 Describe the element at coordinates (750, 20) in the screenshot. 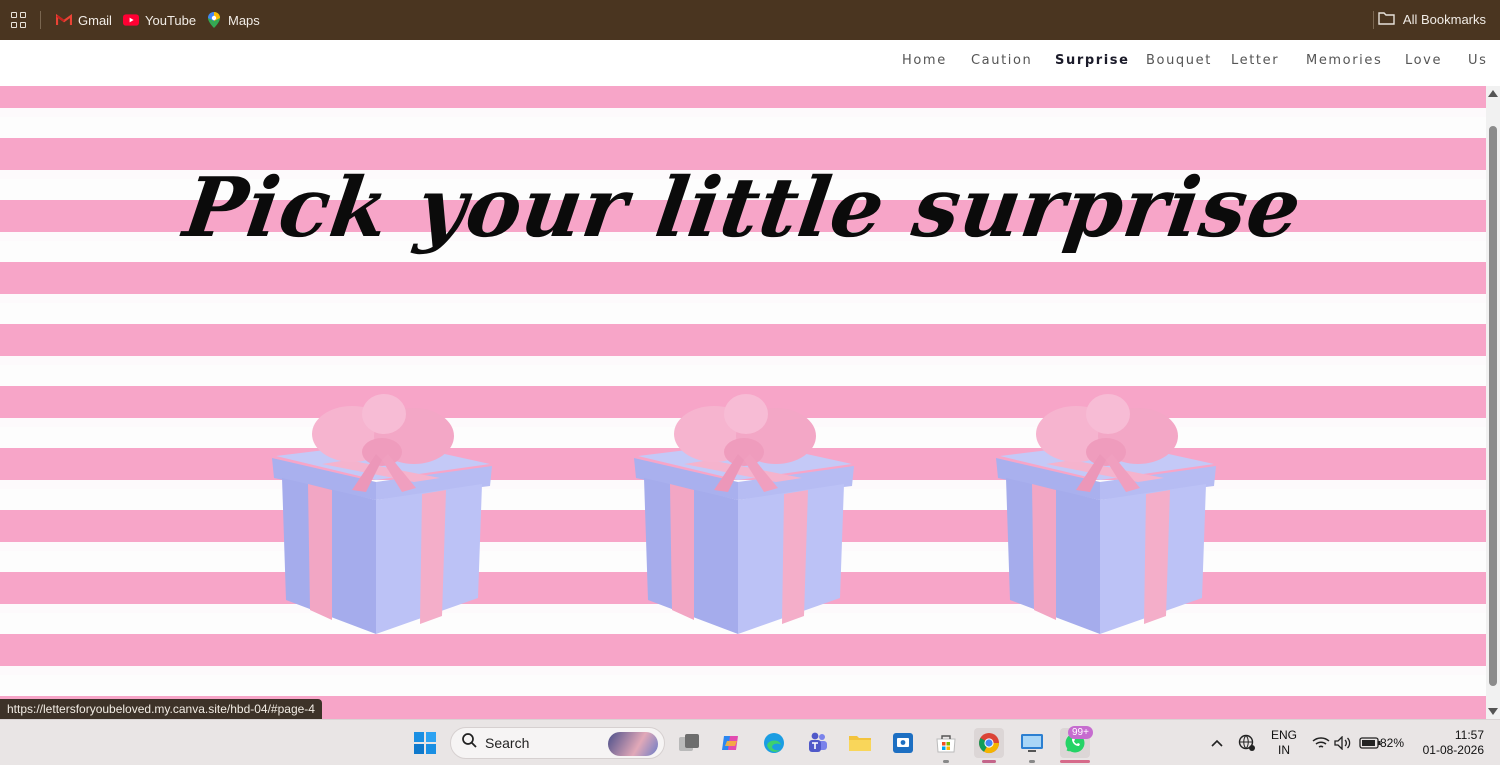

I see `bookmarks-bar: Gmail YouTube Maps All Bookmarks` at that location.